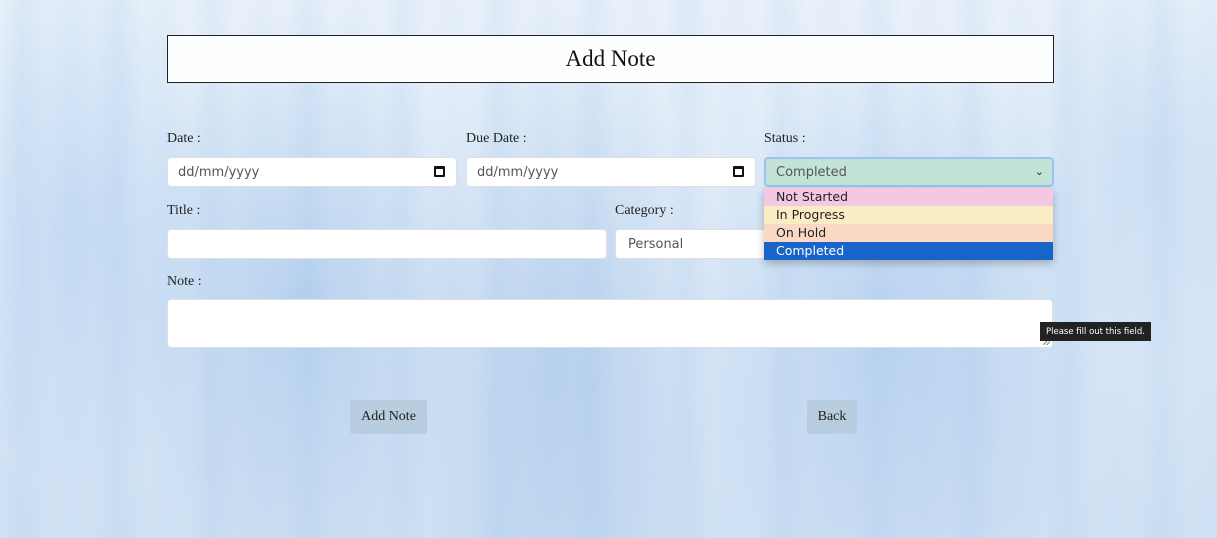 The image size is (1217, 538). Describe the element at coordinates (908, 233) in the screenshot. I see `status-option-on-hold: On Hold` at that location.